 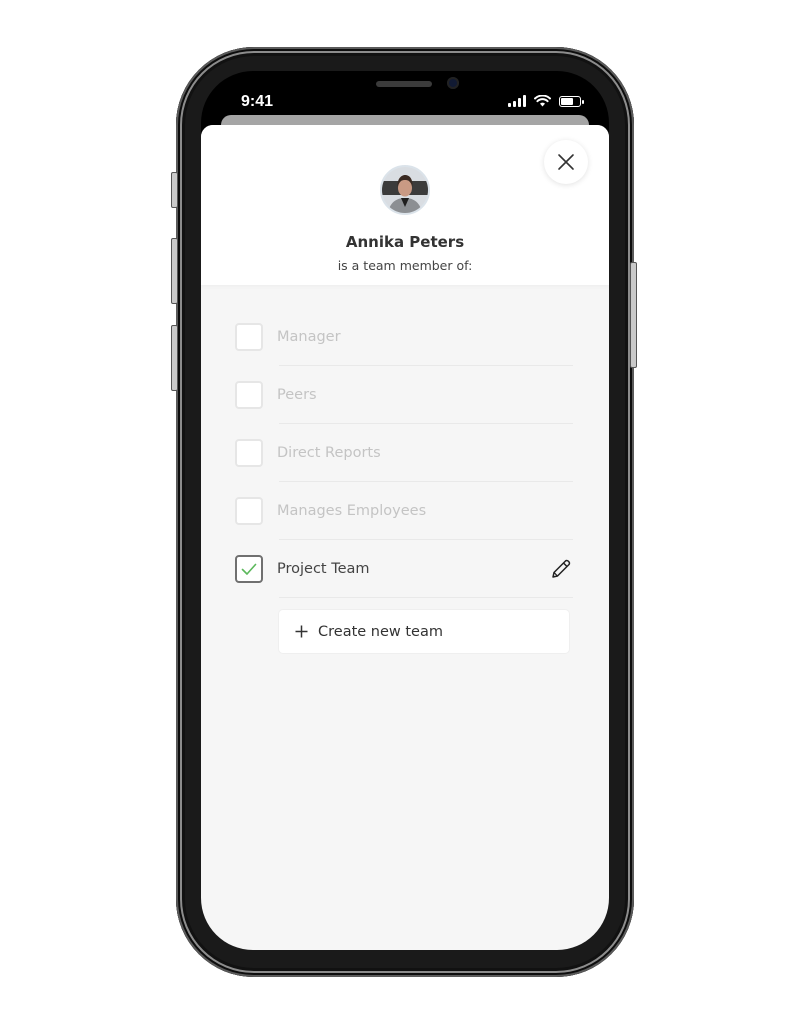 I want to click on team-label: Project Team, so click(x=323, y=569).